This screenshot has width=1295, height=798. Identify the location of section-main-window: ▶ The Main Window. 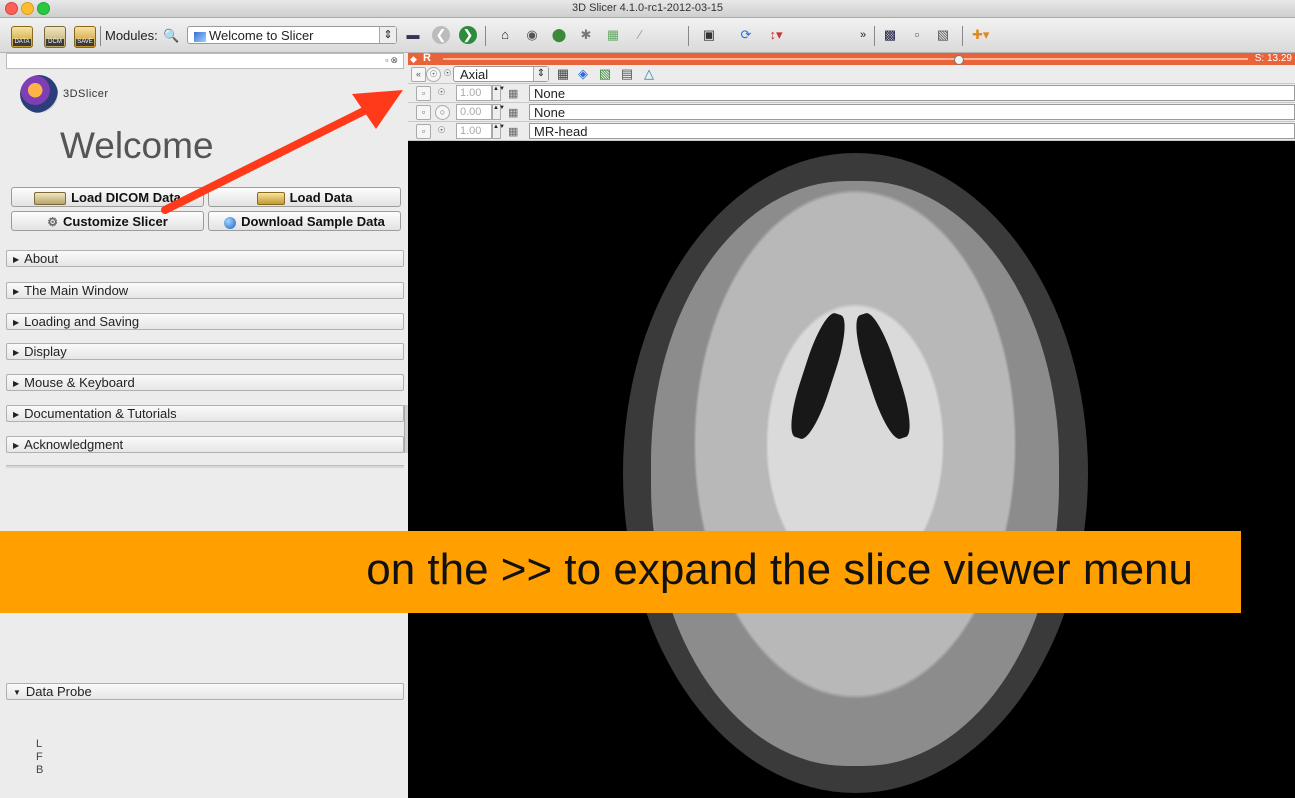
(205, 290).